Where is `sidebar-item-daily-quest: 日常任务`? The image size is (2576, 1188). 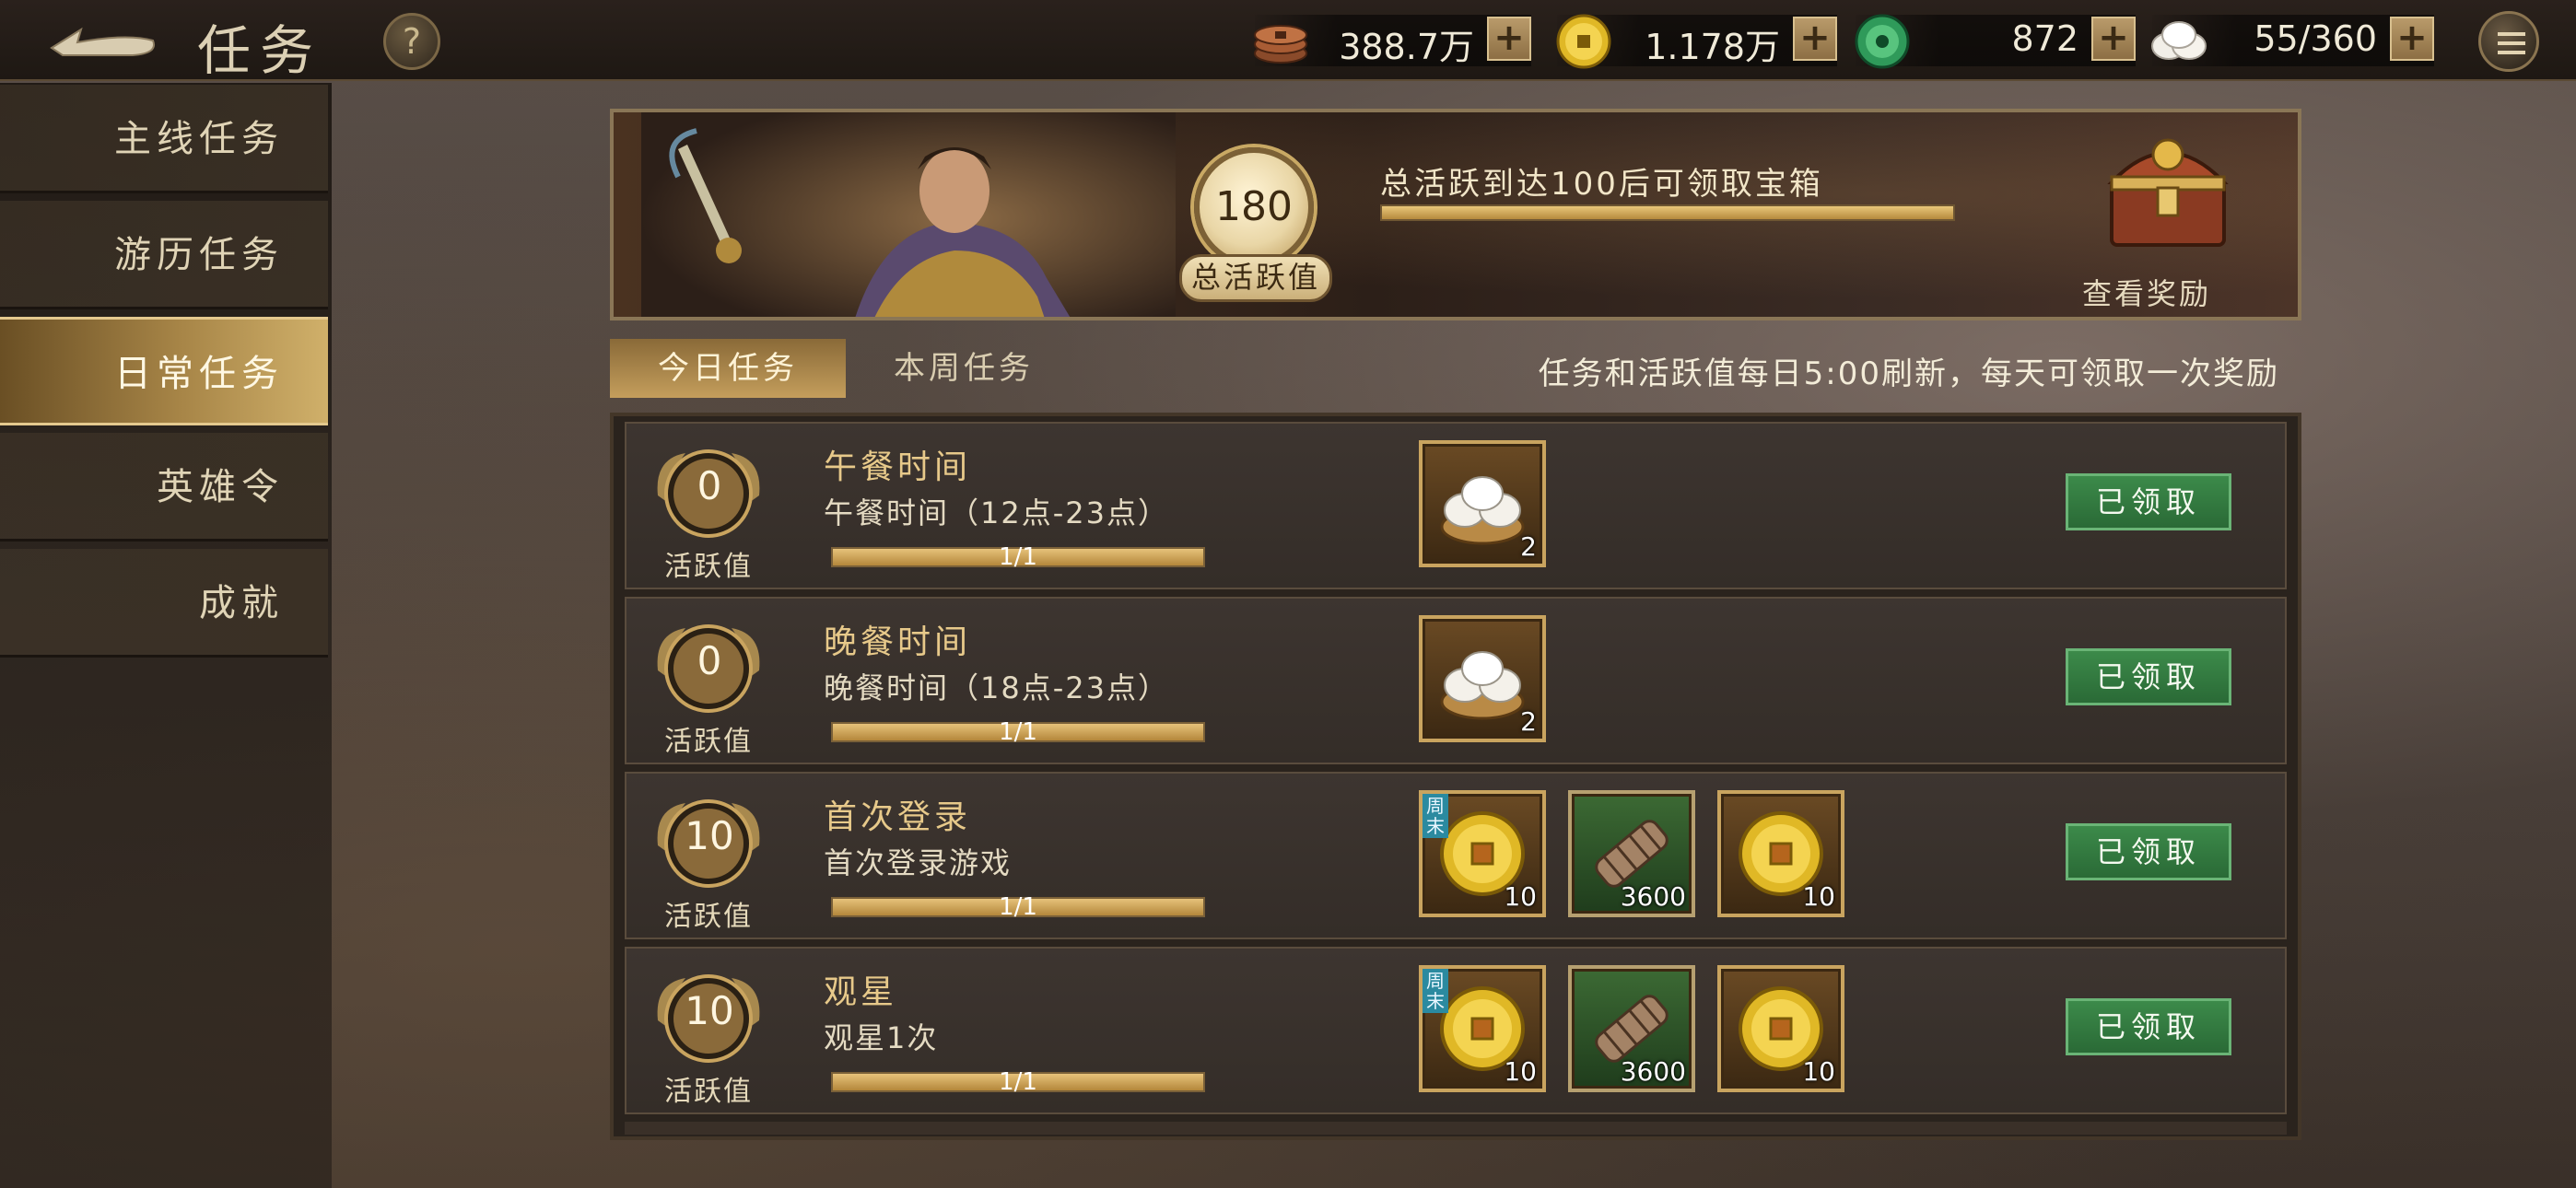
sidebar-item-daily-quest: 日常任务 is located at coordinates (164, 371).